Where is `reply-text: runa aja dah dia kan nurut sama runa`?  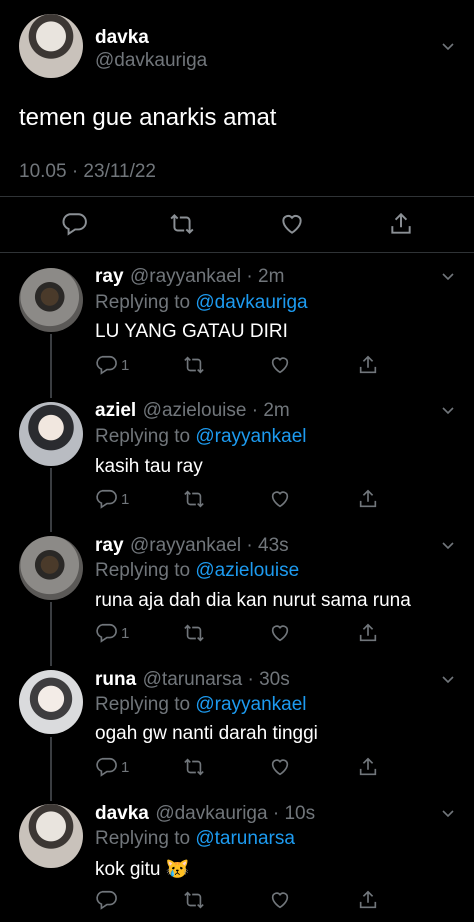 reply-text: runa aja dah dia kan nurut sama runa is located at coordinates (253, 600).